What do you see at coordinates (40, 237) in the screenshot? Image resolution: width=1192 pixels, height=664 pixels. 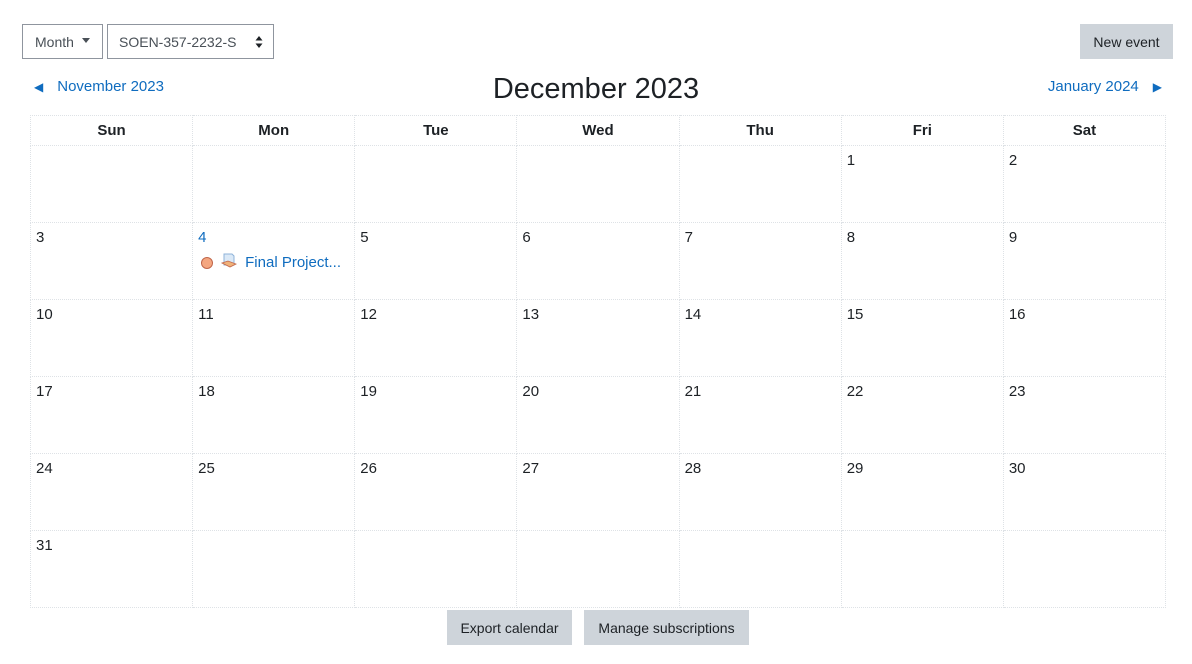 I see `day-number: 3` at bounding box center [40, 237].